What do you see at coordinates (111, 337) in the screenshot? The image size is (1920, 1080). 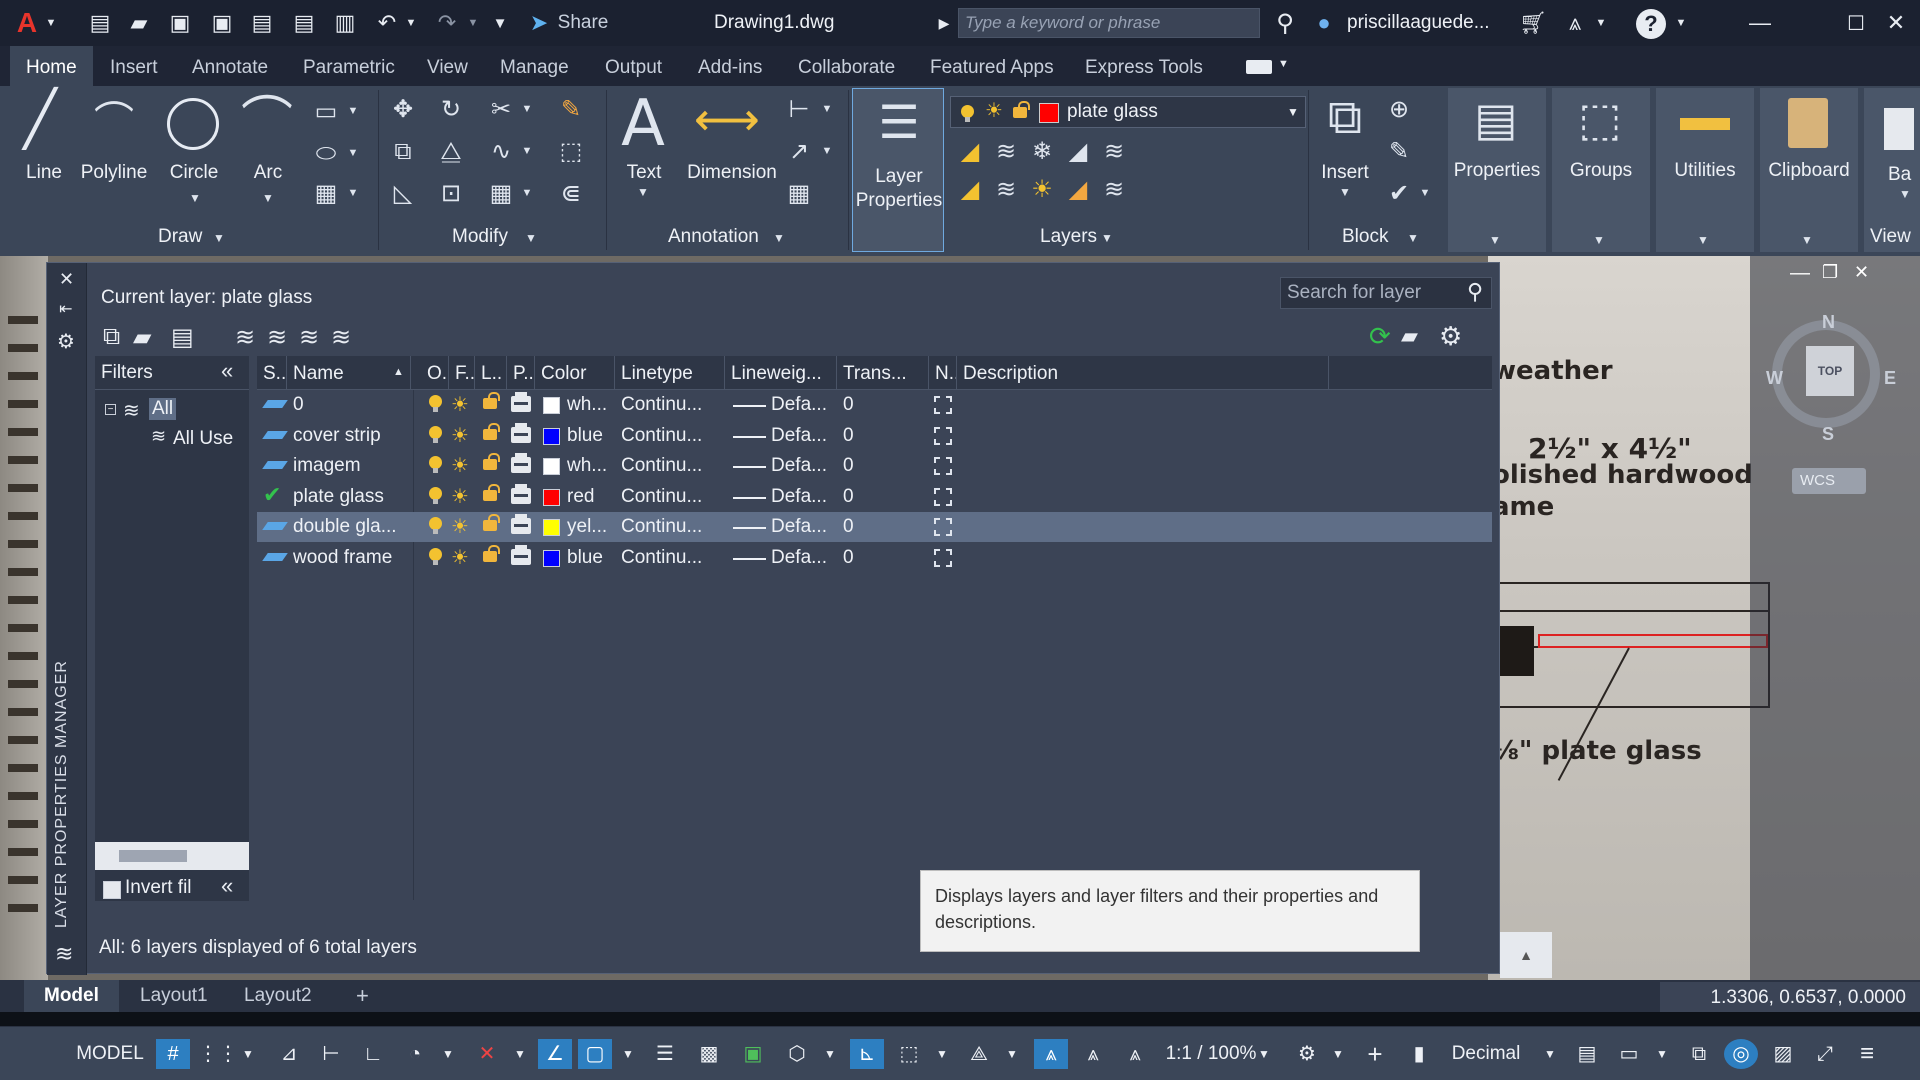 I see `new-property-filter-icon: ⧉` at bounding box center [111, 337].